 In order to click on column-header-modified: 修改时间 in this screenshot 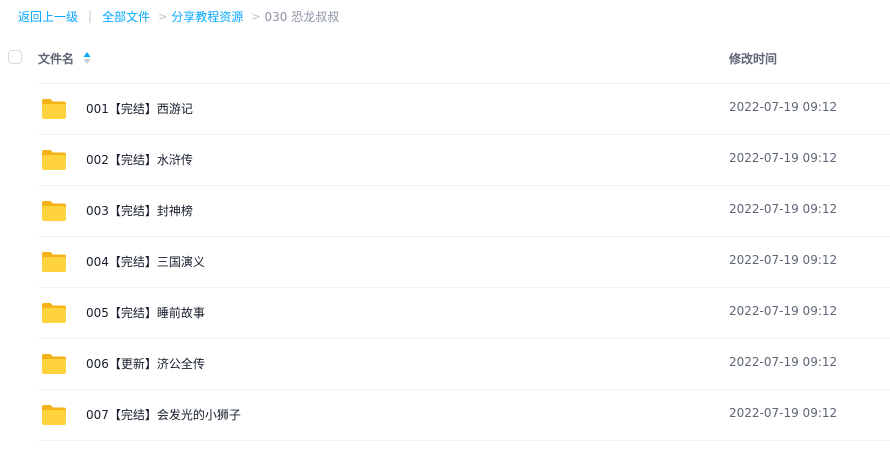, I will do `click(753, 58)`.